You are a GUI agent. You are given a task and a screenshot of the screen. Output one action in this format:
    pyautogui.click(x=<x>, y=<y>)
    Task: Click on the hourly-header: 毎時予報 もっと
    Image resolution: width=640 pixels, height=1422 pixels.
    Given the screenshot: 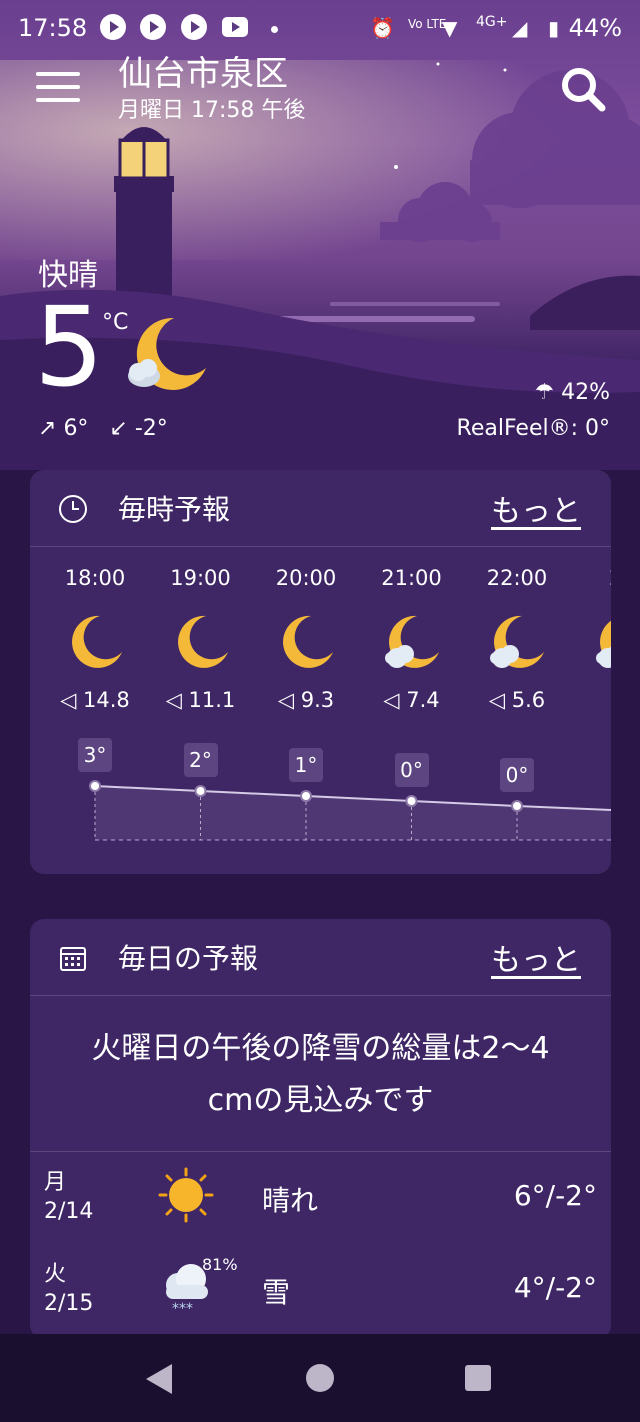 What is the action you would take?
    pyautogui.click(x=320, y=508)
    